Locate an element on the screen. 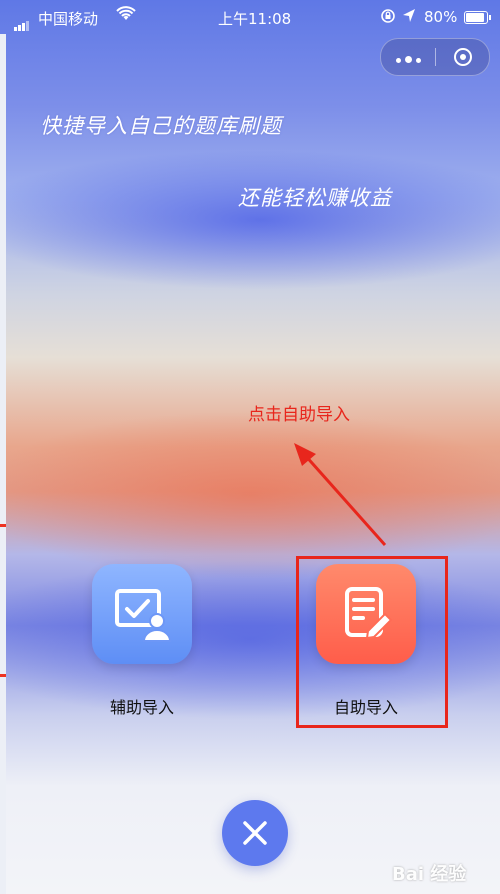 Image resolution: width=500 pixels, height=894 pixels. assist-import-option: 辅助导入 is located at coordinates (142, 641).